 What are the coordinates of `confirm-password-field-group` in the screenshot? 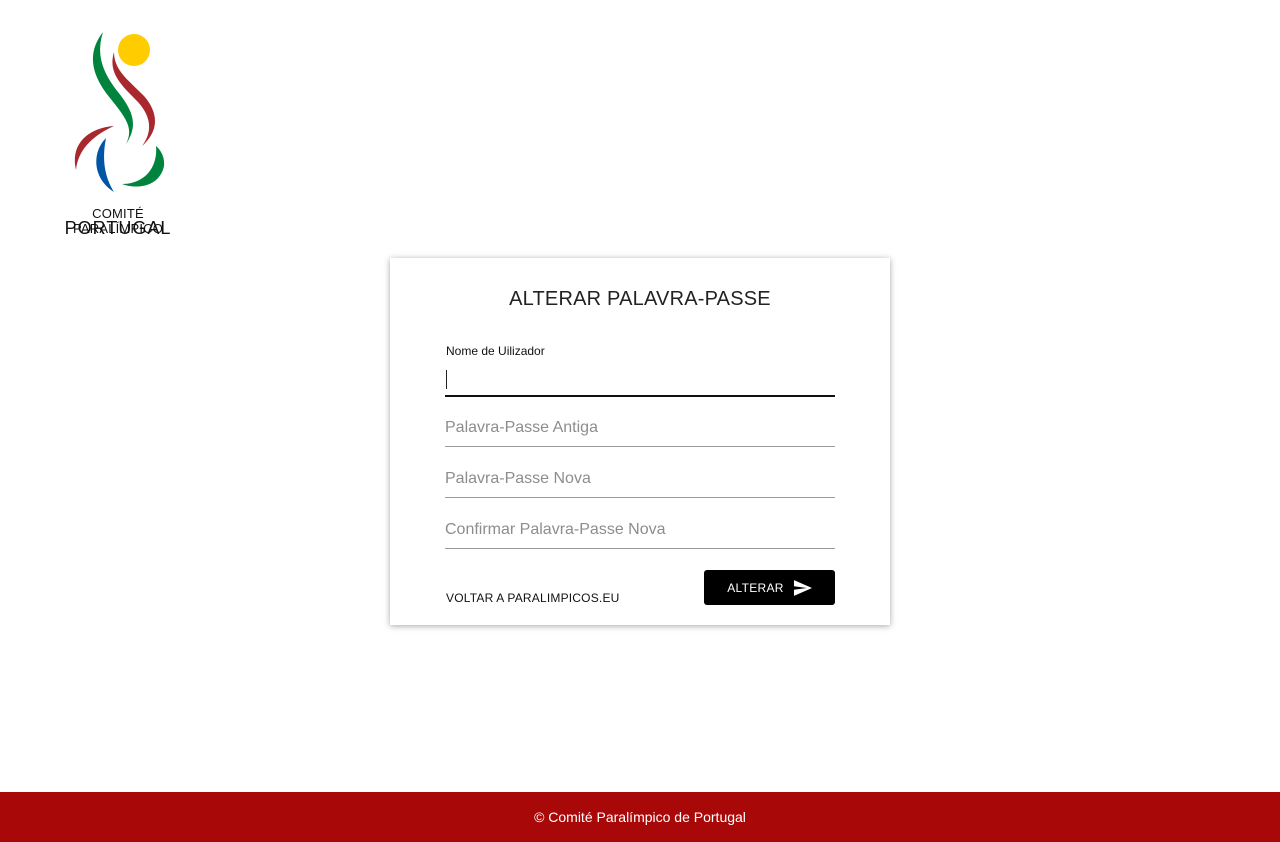 It's located at (640, 533).